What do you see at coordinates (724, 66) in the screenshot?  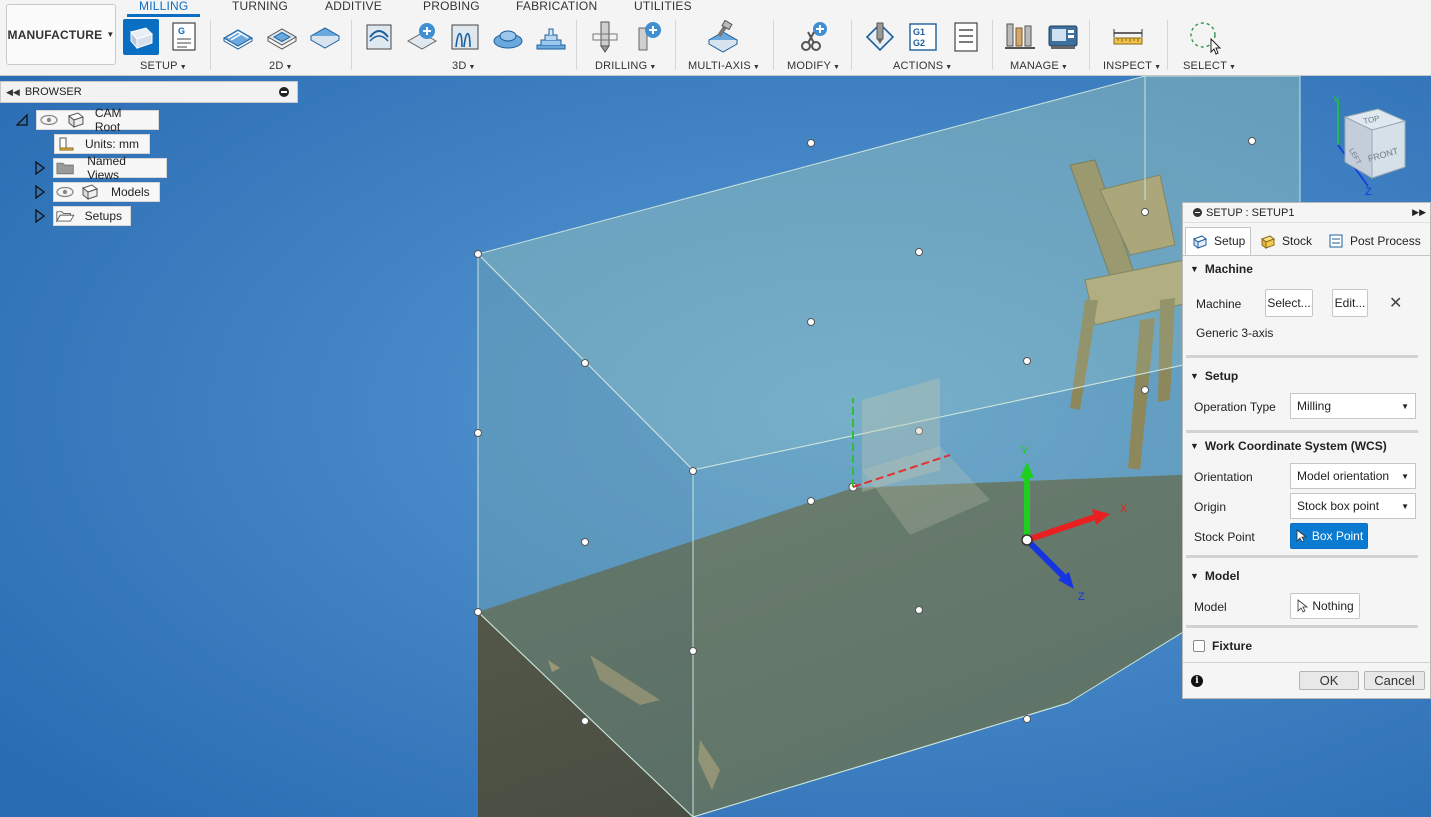 I see `group-label-multi-axis: MULTI-AXIS ▼` at bounding box center [724, 66].